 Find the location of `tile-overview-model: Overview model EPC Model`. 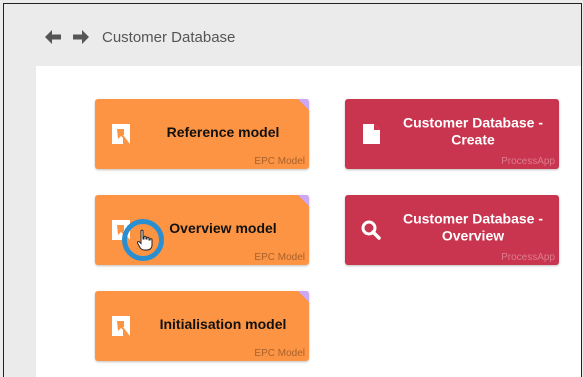

tile-overview-model: Overview model EPC Model is located at coordinates (202, 230).